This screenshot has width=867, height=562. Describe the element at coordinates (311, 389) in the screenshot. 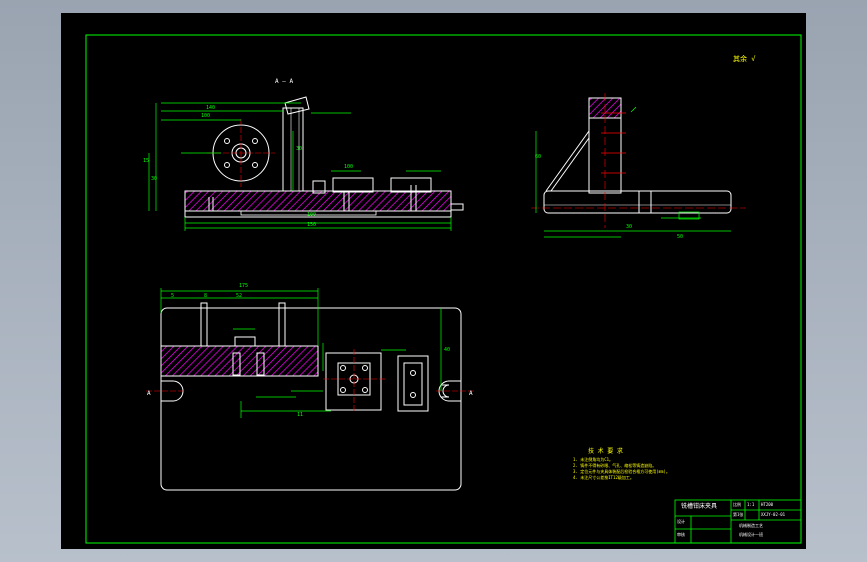

I see `plan-view` at that location.